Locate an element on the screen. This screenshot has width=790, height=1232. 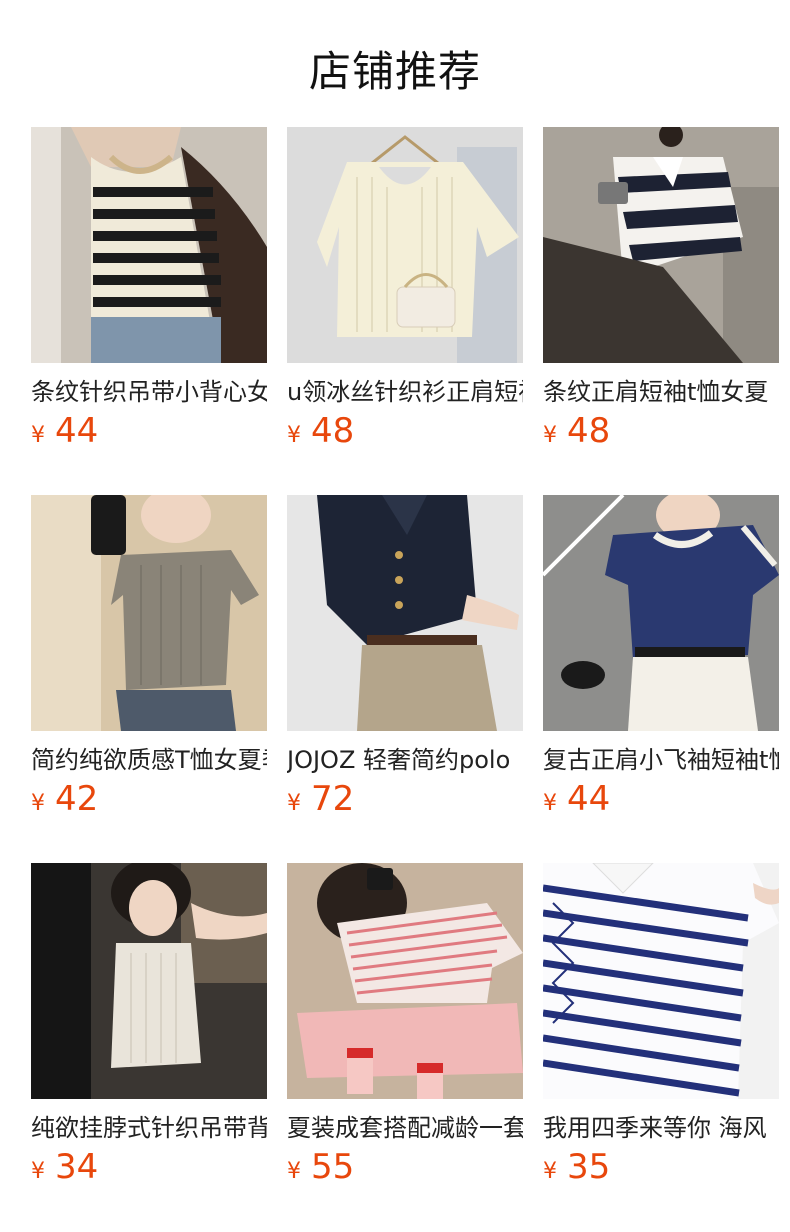
product-title: 我用四季来等你 海风 is located at coordinates (661, 1128).